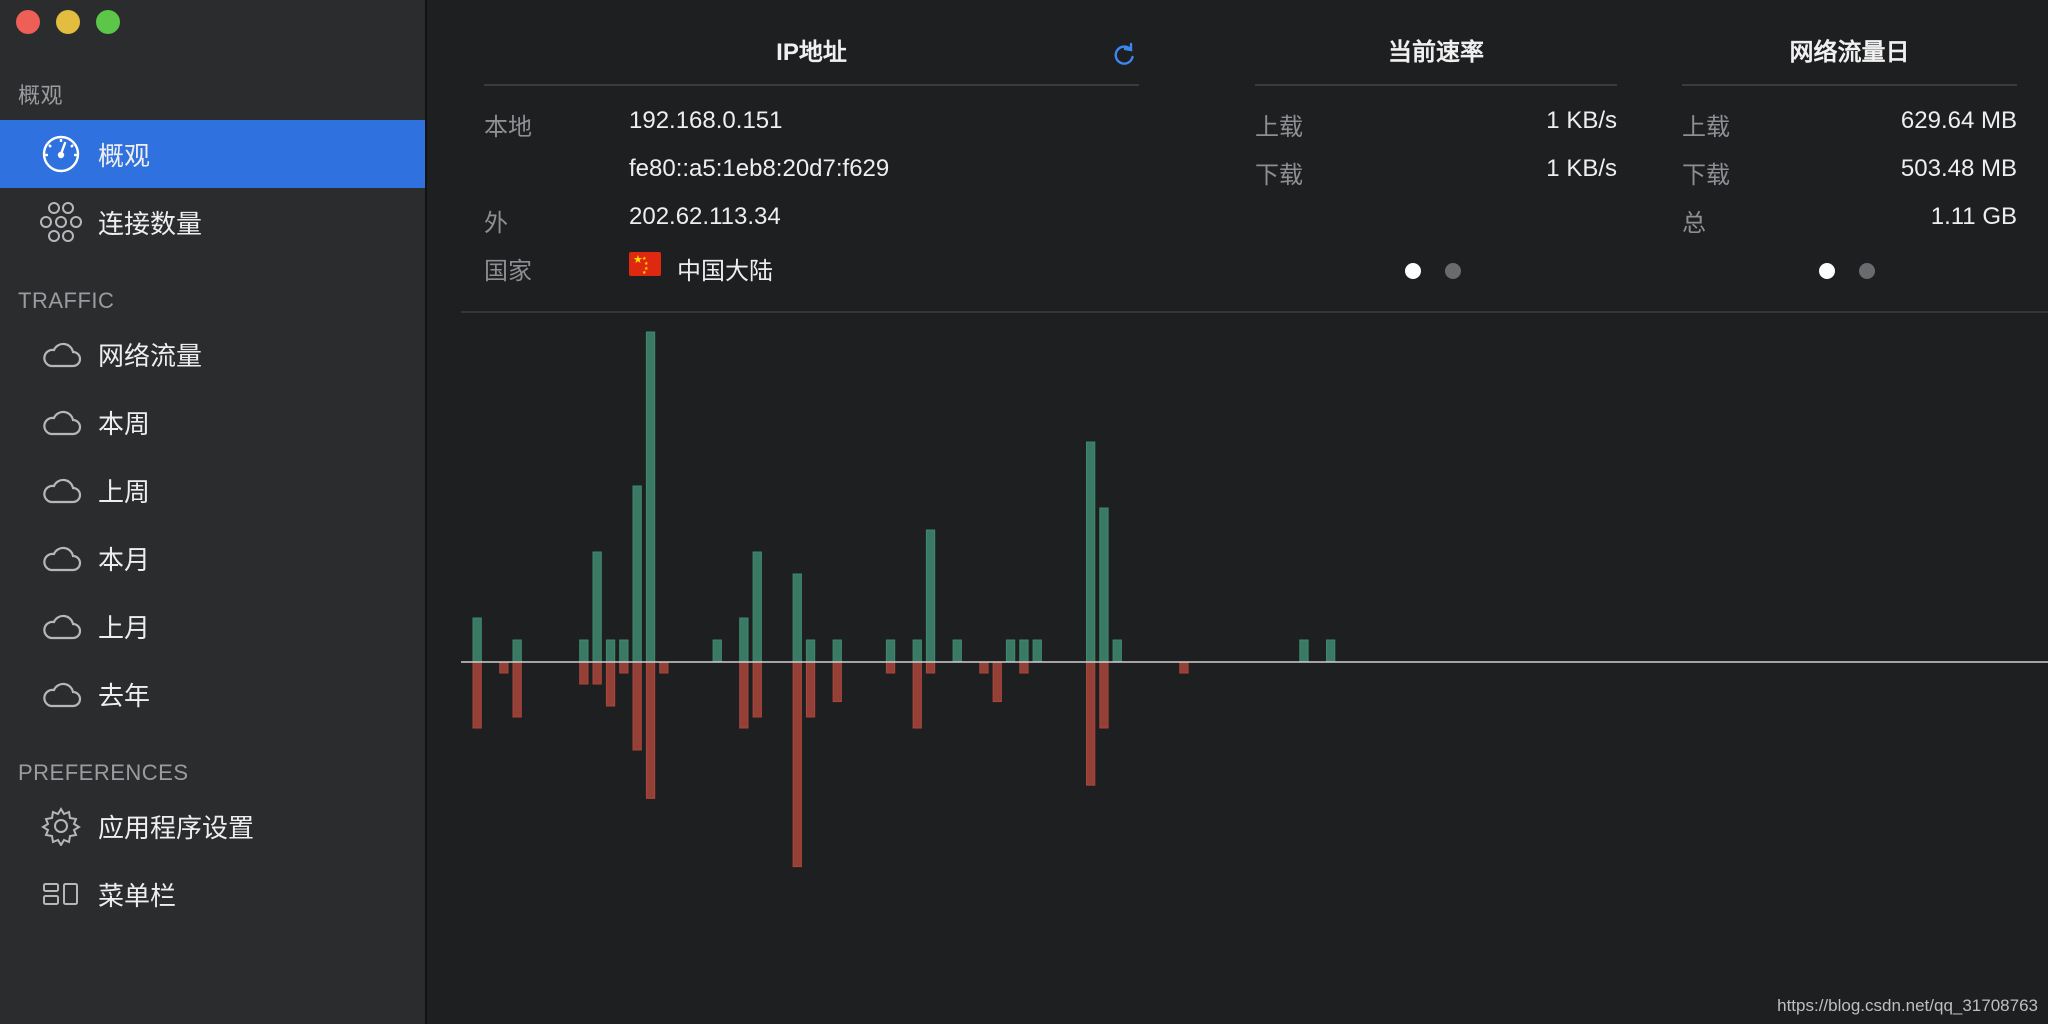 The width and height of the screenshot is (2048, 1024). What do you see at coordinates (1958, 168) in the screenshot?
I see `daily-download-value: 503.48 MB` at bounding box center [1958, 168].